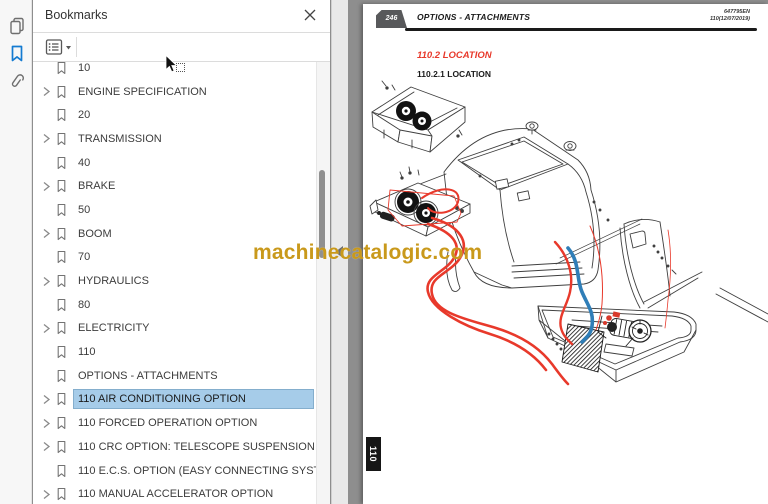 This screenshot has height=504, width=768. What do you see at coordinates (174, 210) in the screenshot?
I see `bookmark-item: 50` at bounding box center [174, 210].